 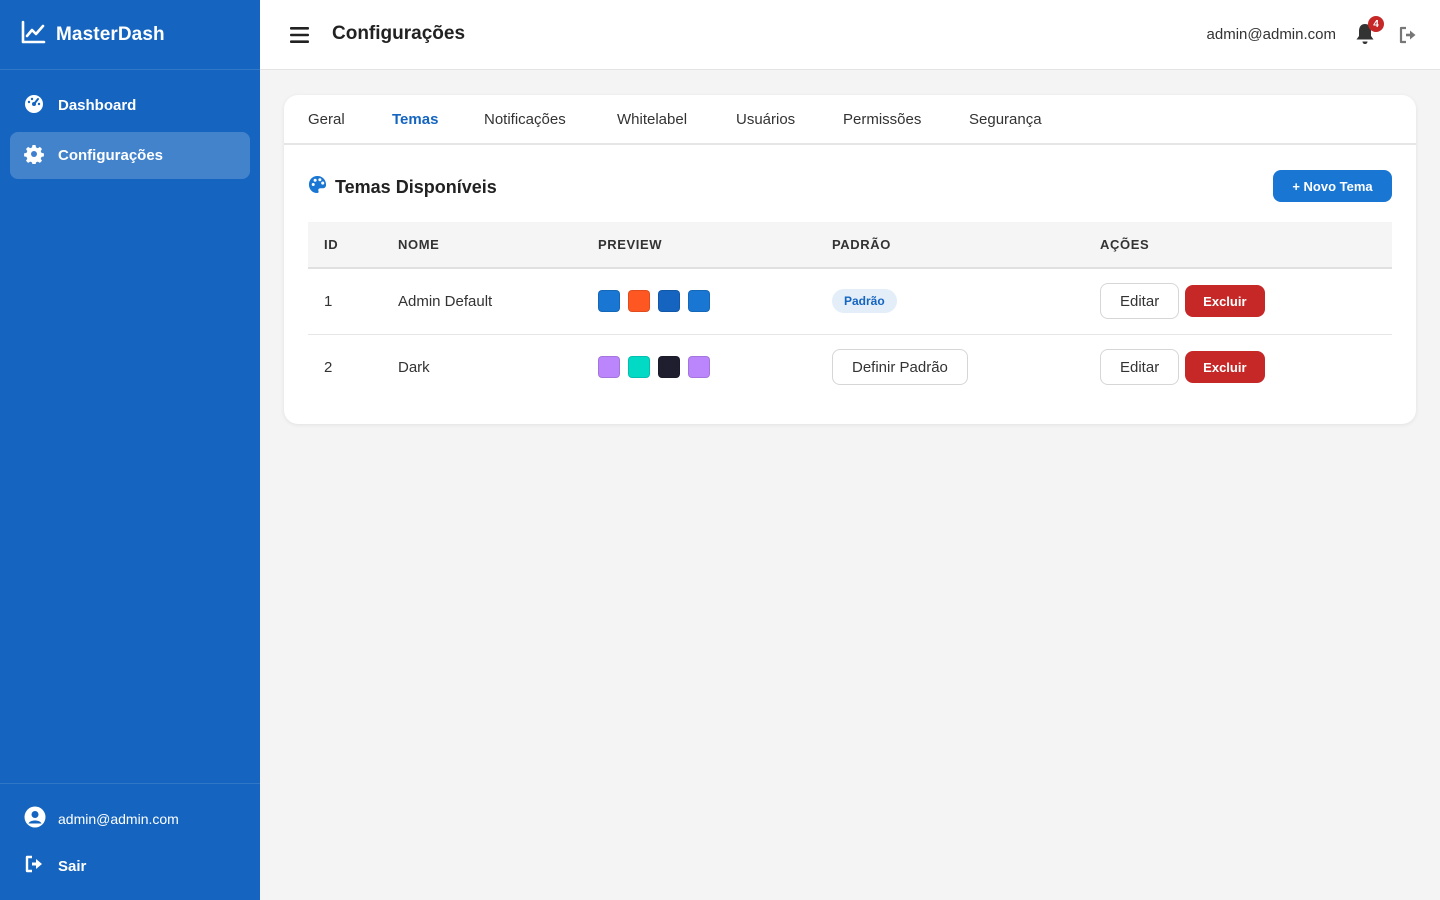 What do you see at coordinates (35, 818) in the screenshot?
I see `user-circle-icon` at bounding box center [35, 818].